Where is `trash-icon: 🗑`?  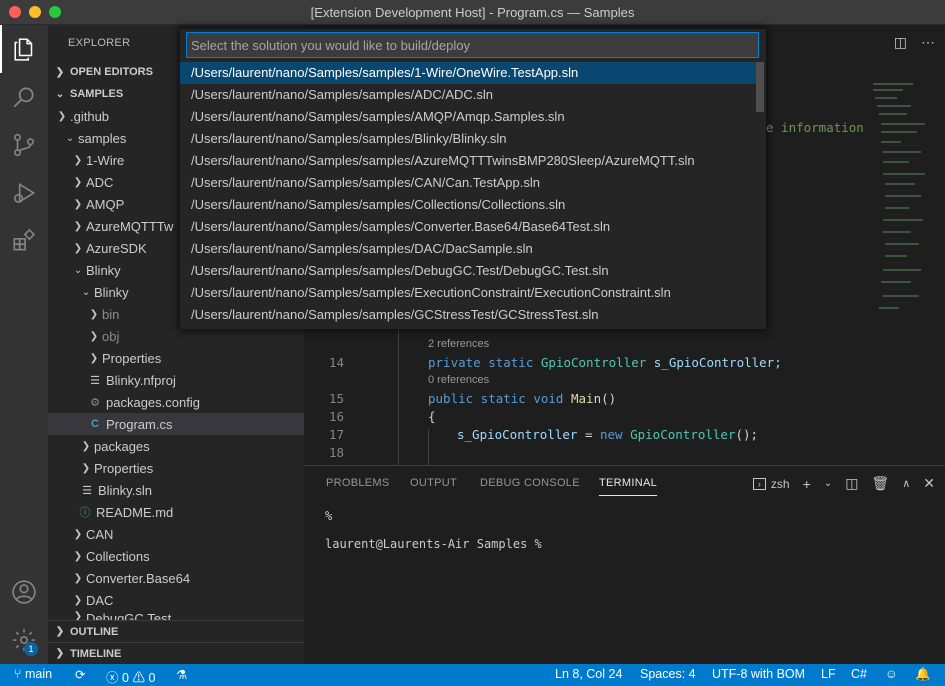 trash-icon: 🗑 is located at coordinates (880, 483).